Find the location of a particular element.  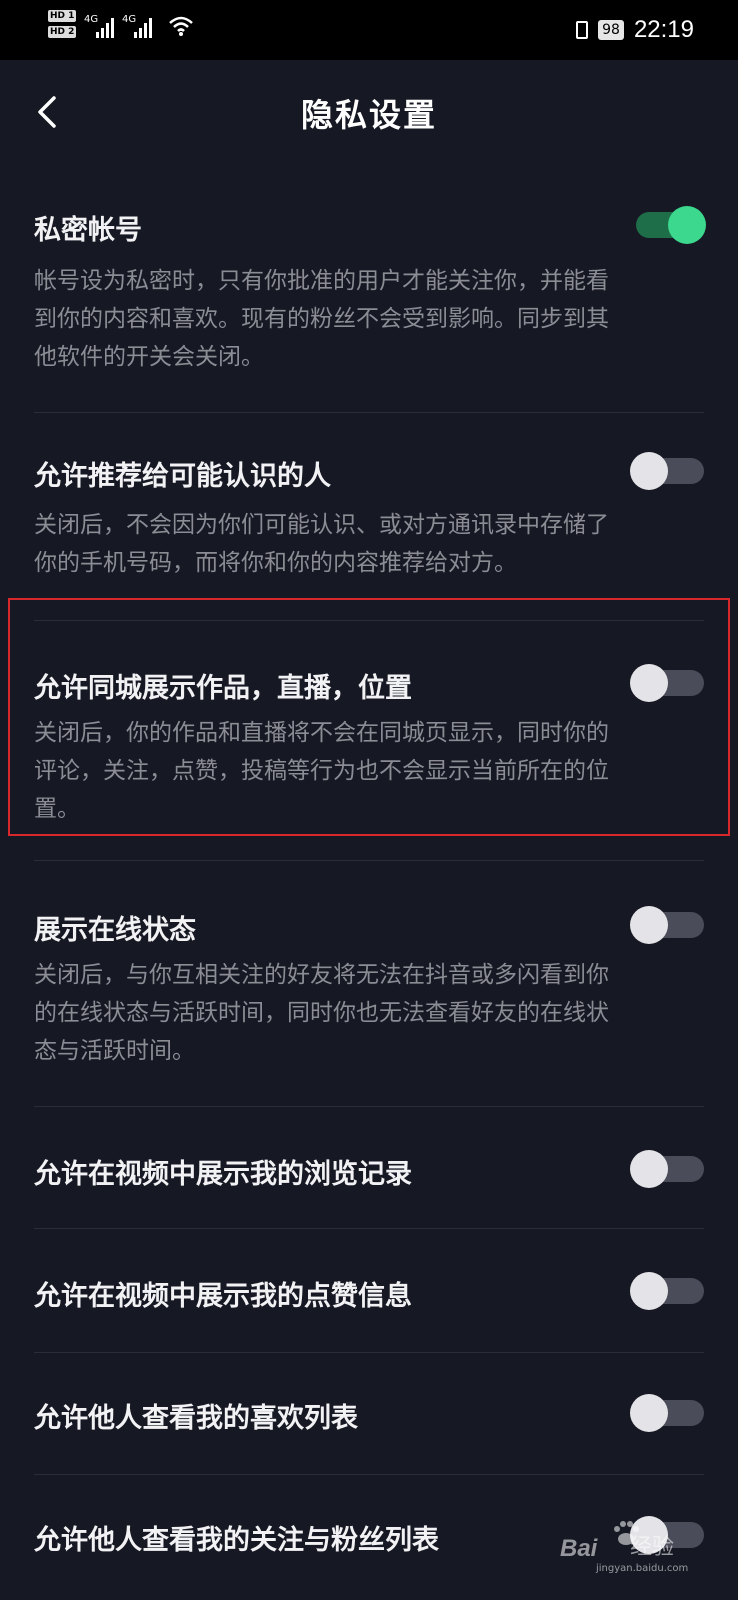

sim2-badge: HD 2 is located at coordinates (62, 32).